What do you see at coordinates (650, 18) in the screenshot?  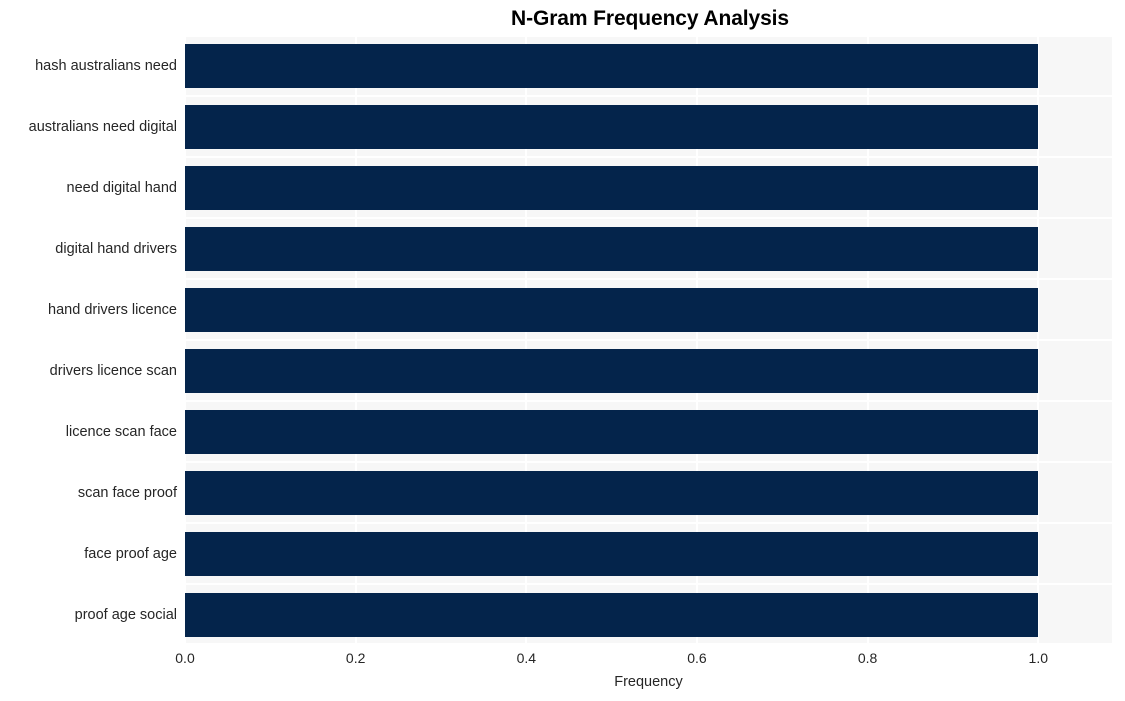 I see `chart-title: N-Gram Frequency Analysis` at bounding box center [650, 18].